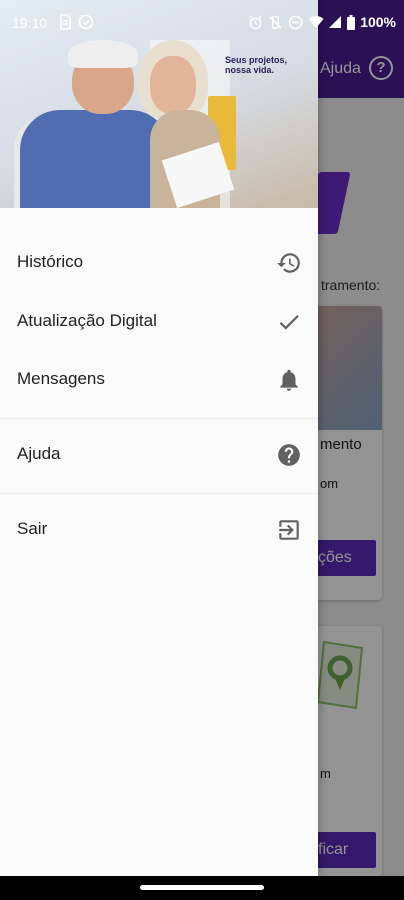 The width and height of the screenshot is (404, 900). What do you see at coordinates (65, 22) in the screenshot?
I see `sim-icon` at bounding box center [65, 22].